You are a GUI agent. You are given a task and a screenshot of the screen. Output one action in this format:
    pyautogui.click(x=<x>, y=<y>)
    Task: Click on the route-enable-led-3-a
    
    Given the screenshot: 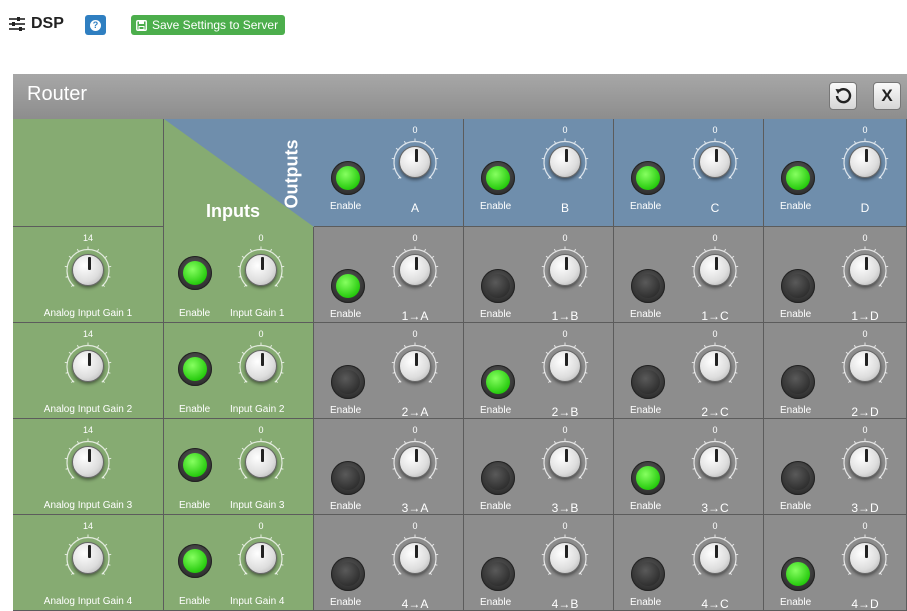 What is the action you would take?
    pyautogui.click(x=348, y=478)
    